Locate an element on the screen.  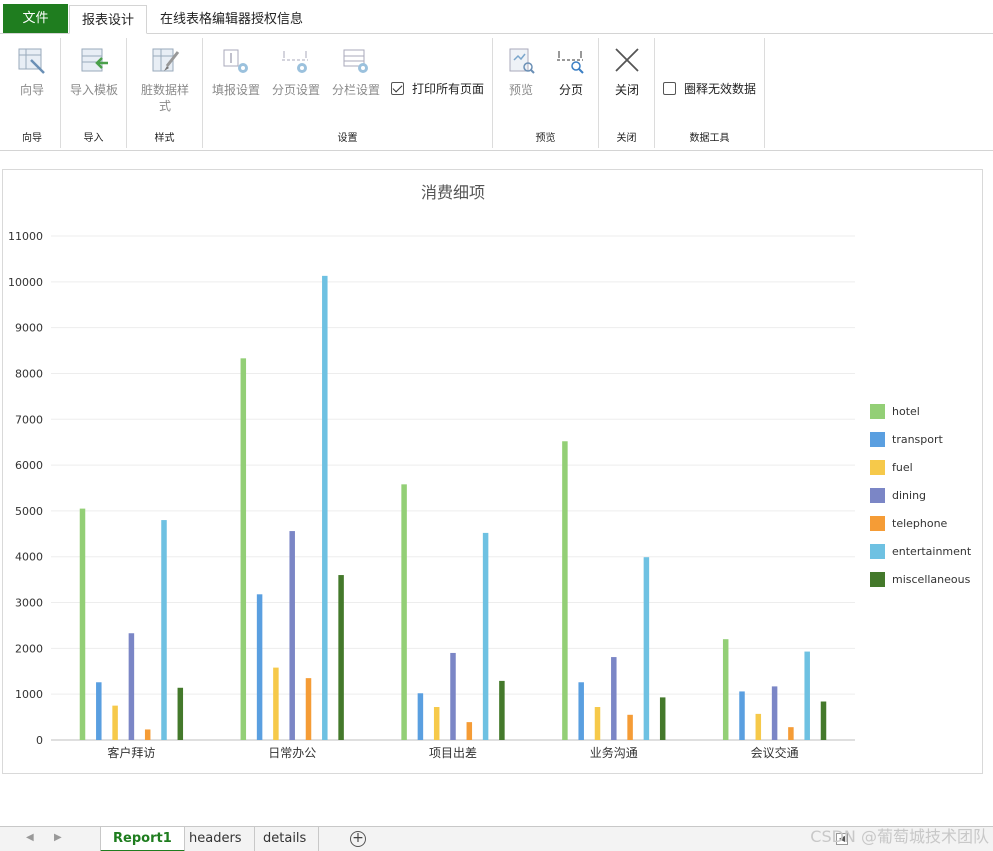
y-tick-label: 8000 is located at coordinates (29, 373).